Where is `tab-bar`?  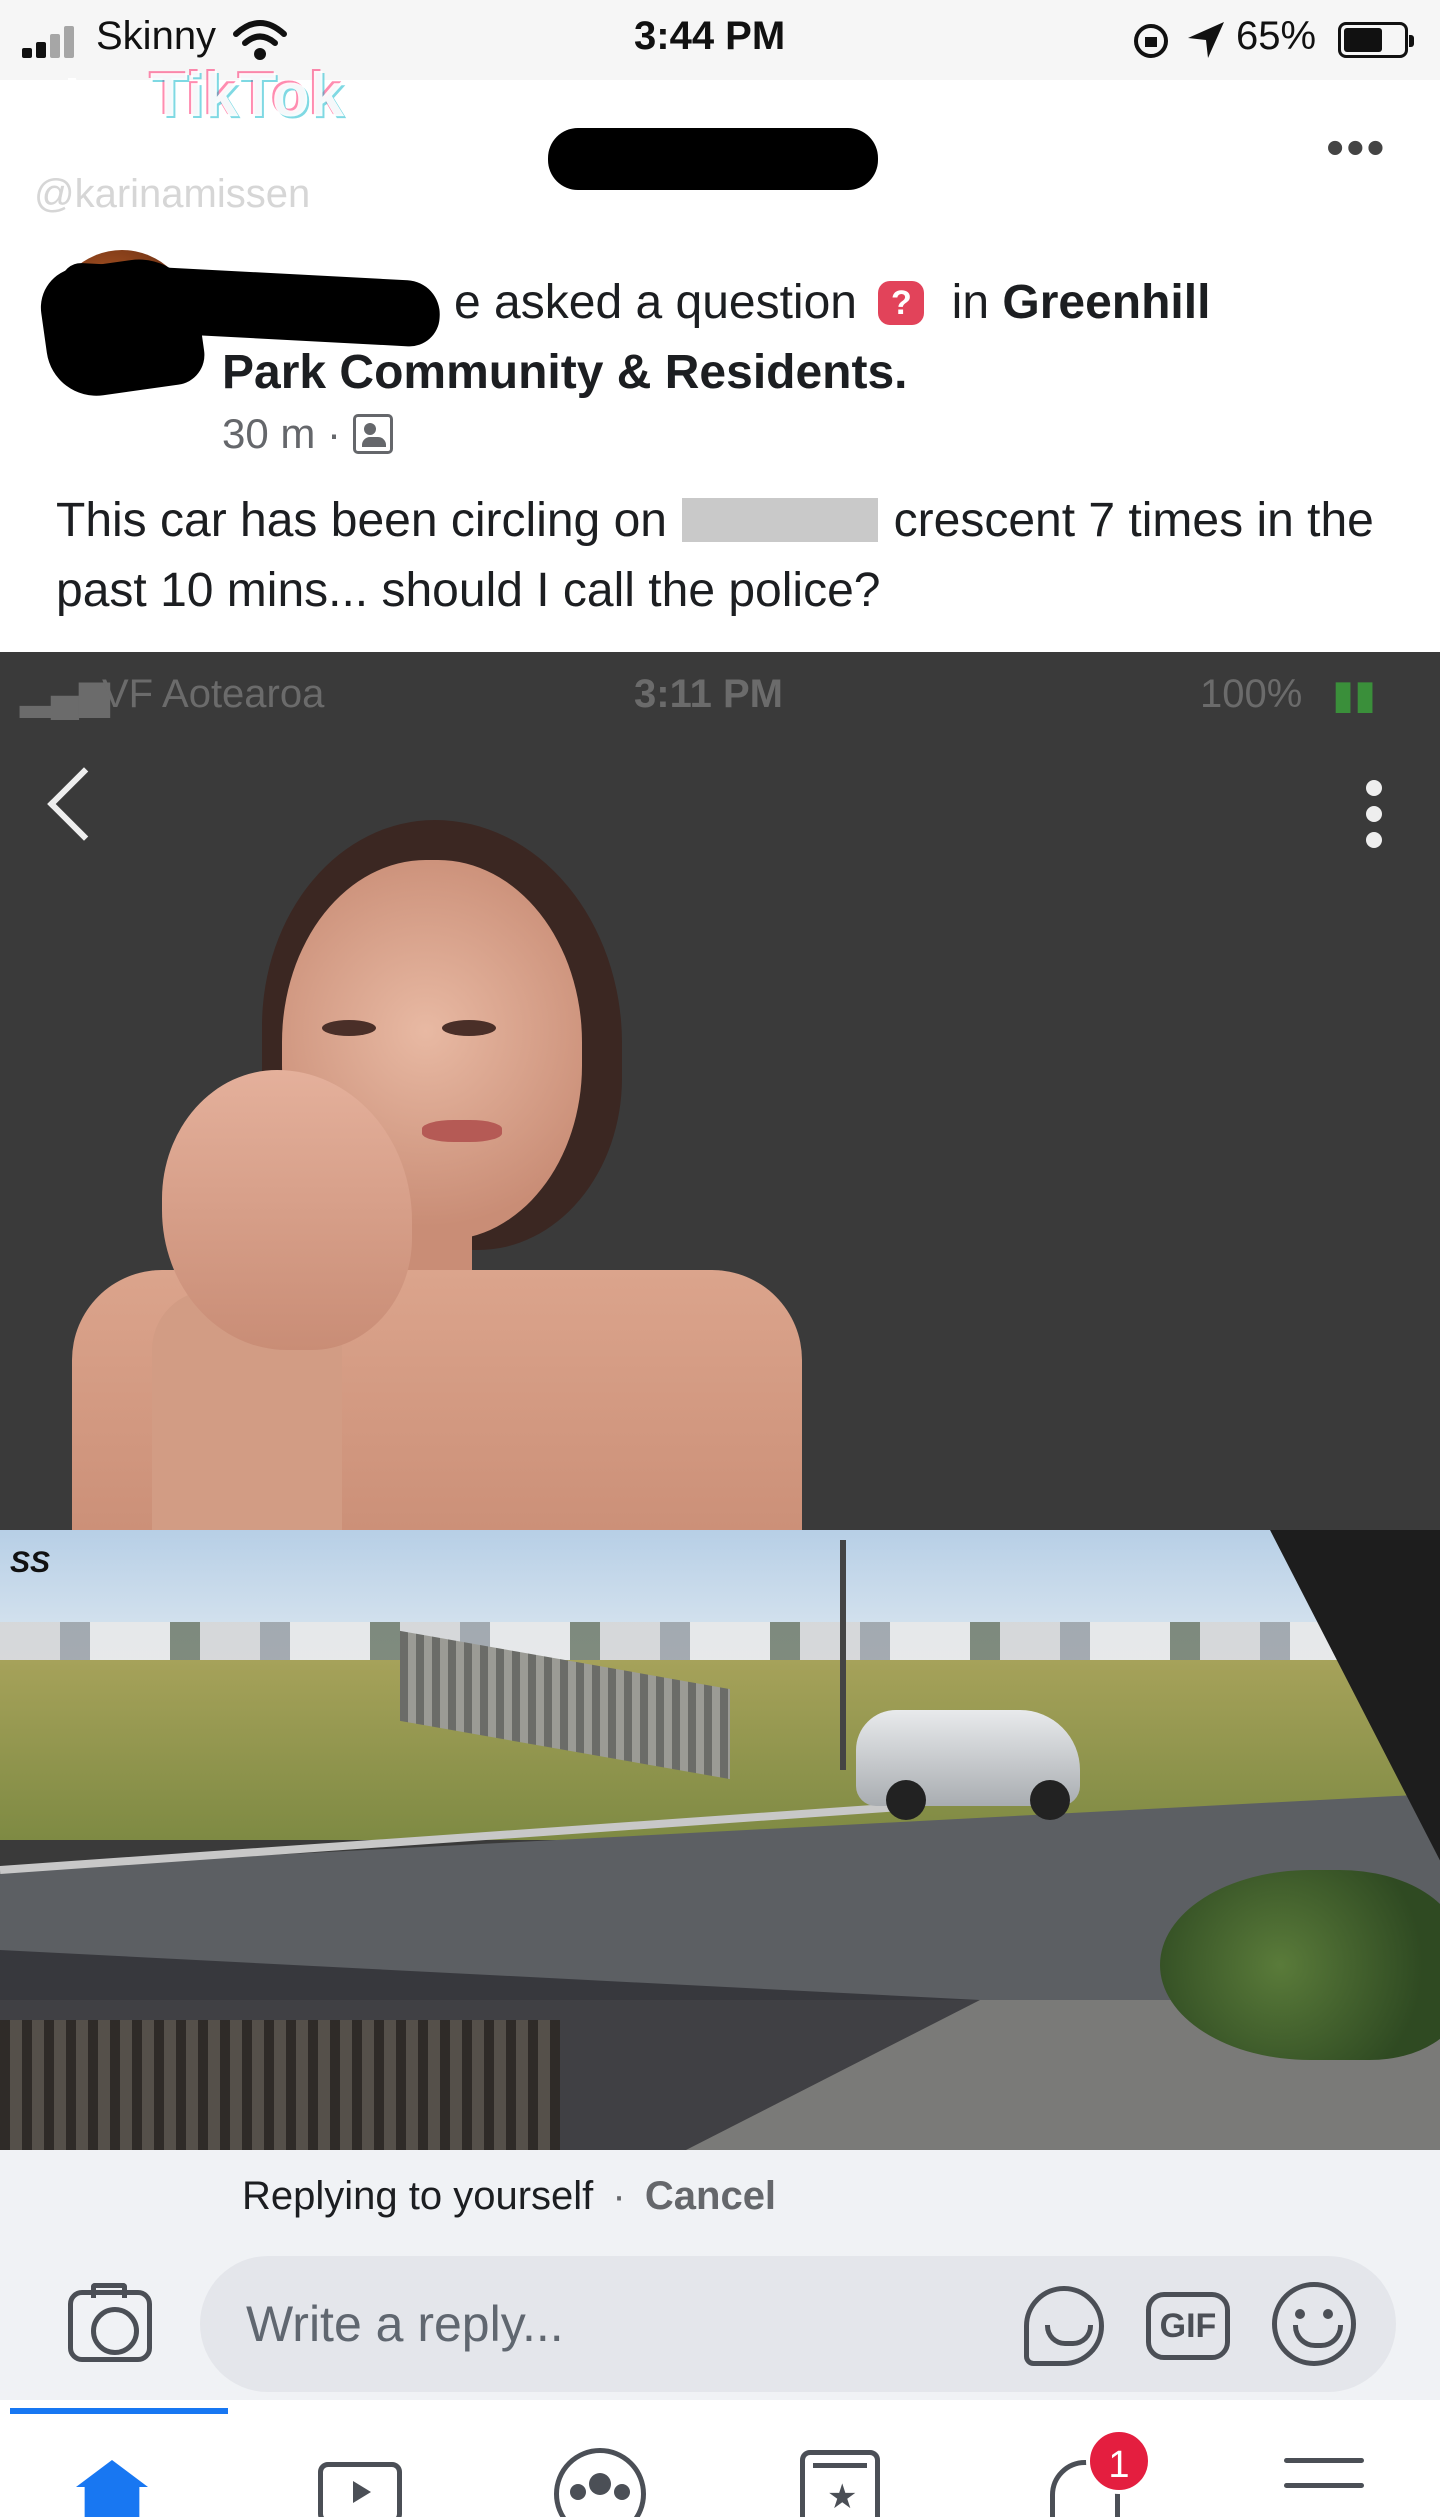
tab-bar is located at coordinates (720, 2458).